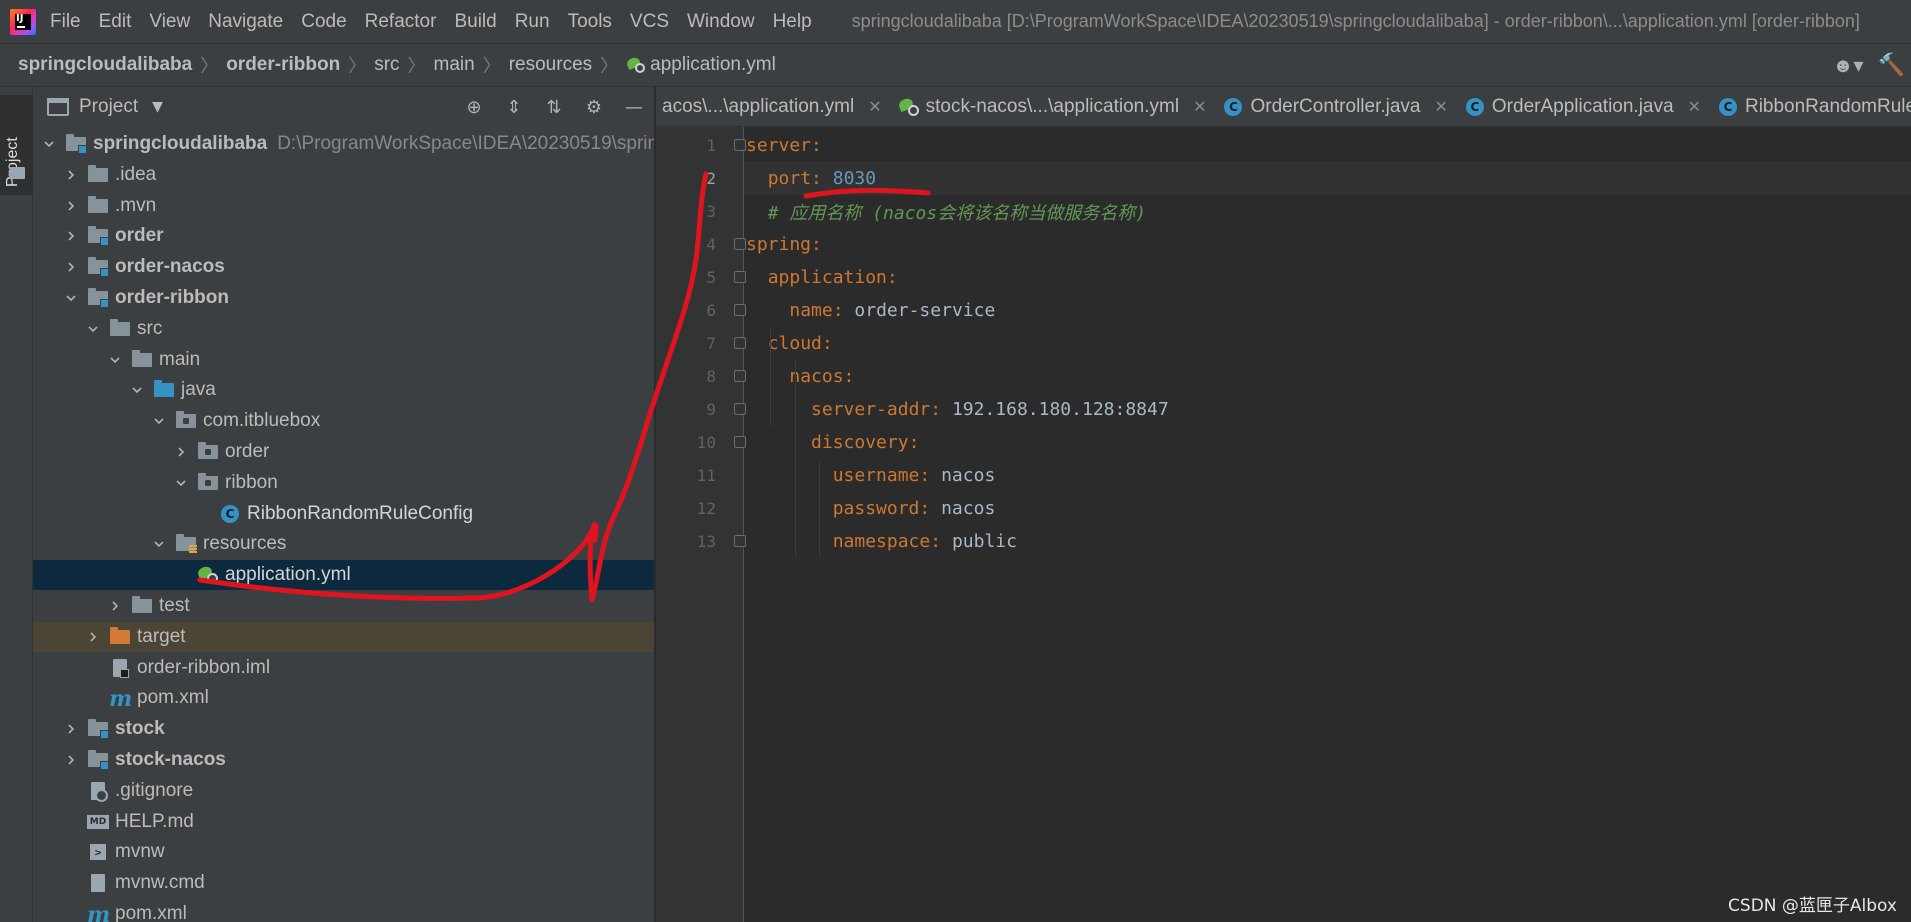 This screenshot has height=922, width=1911. Describe the element at coordinates (532, 22) in the screenshot. I see `menu-item-run: Run` at that location.